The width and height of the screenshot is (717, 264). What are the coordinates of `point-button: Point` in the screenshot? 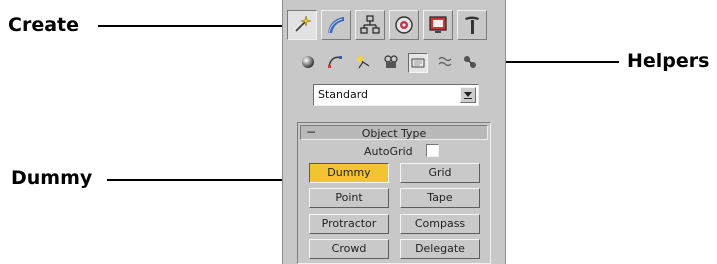 It's located at (349, 198).